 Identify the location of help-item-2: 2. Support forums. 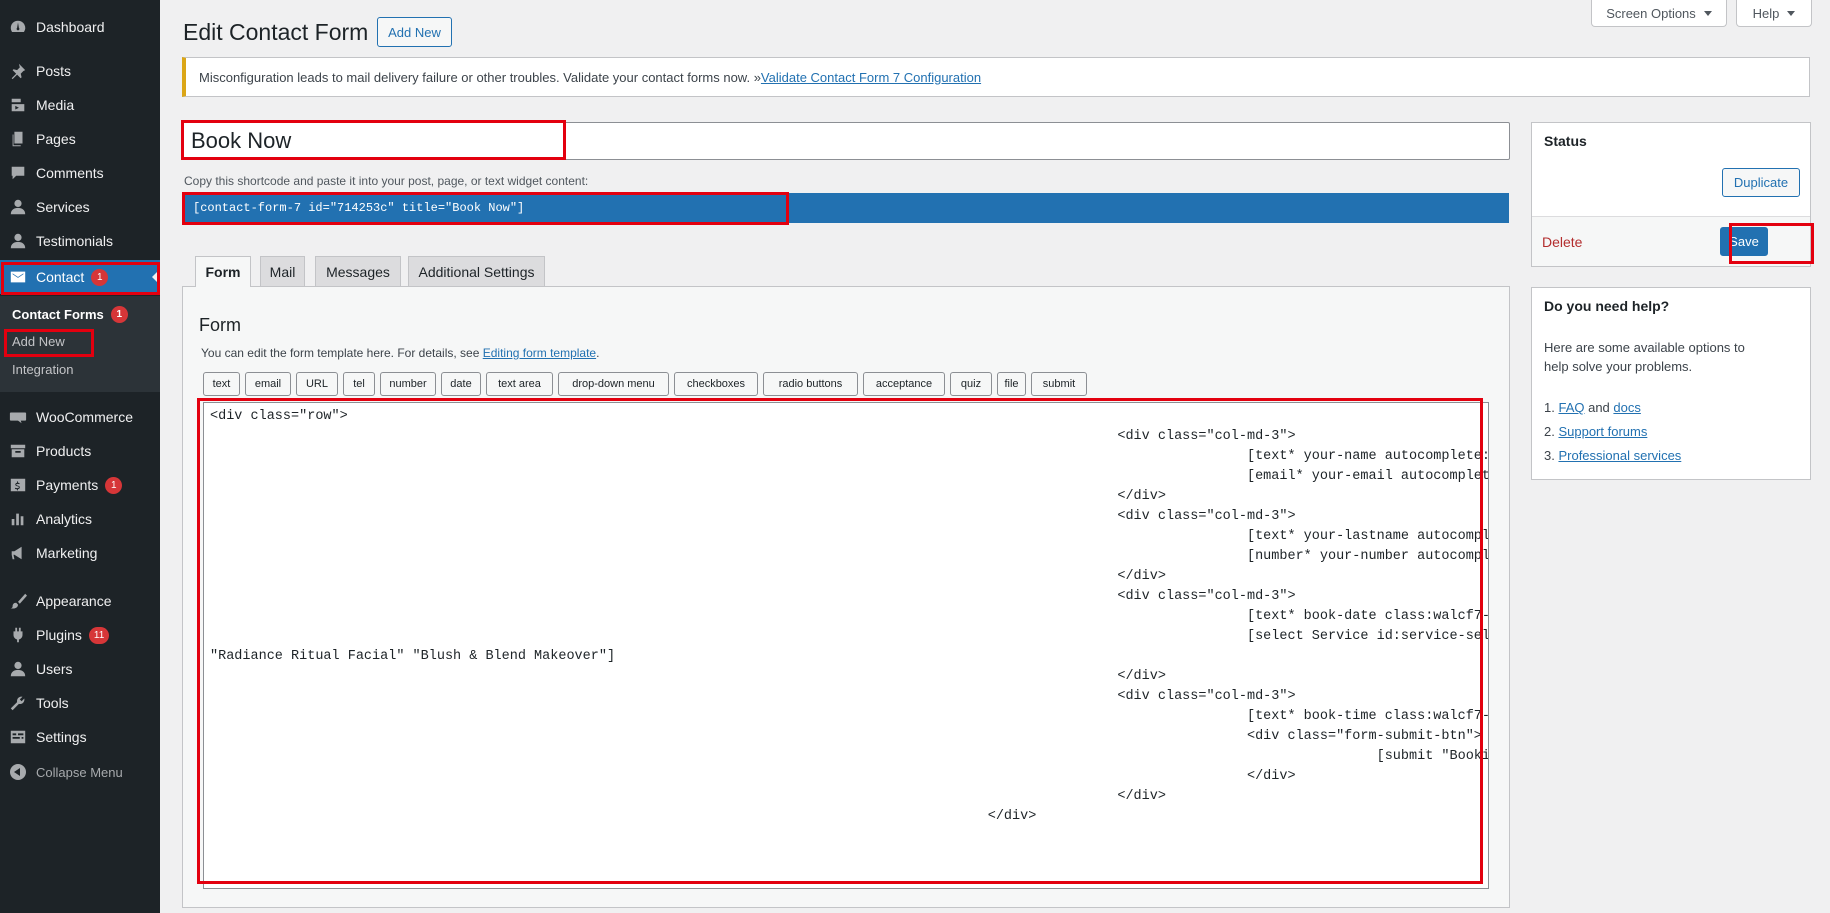
(1612, 432).